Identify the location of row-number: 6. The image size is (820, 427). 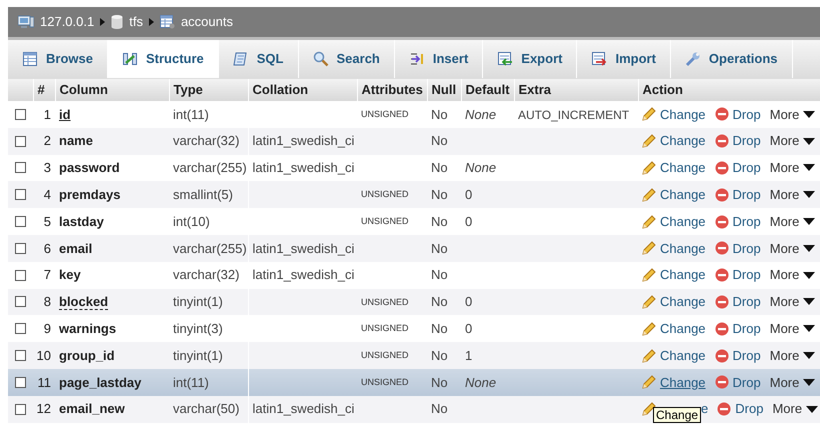
(47, 248).